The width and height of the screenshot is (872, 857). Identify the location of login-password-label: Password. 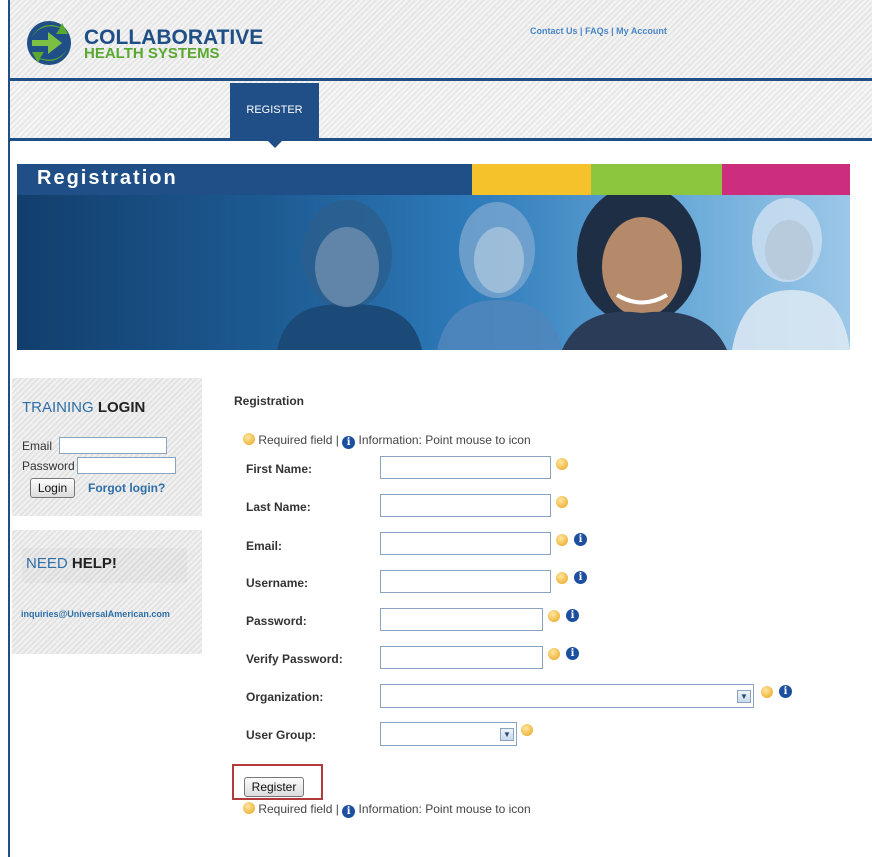
(48, 466).